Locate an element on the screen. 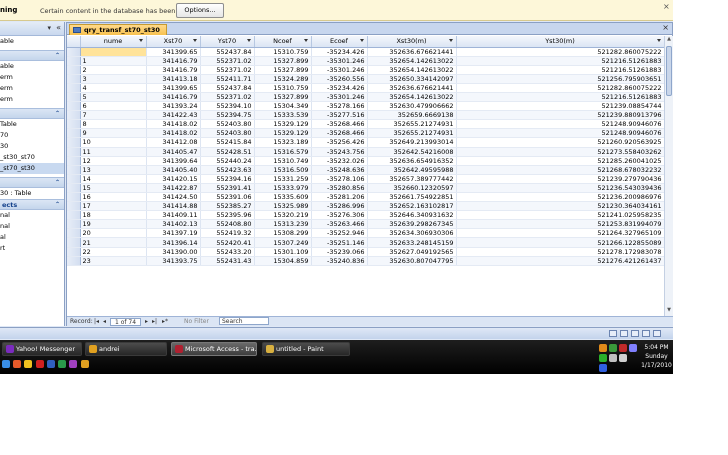  table-cell: 341405.47 is located at coordinates (173, 152).